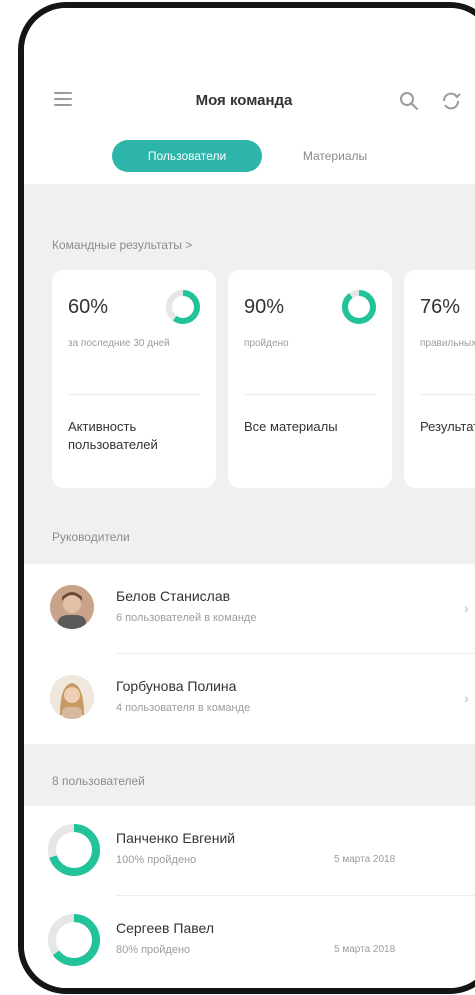  What do you see at coordinates (156, 860) in the screenshot?
I see `user-progress-text: 100% пройдено` at bounding box center [156, 860].